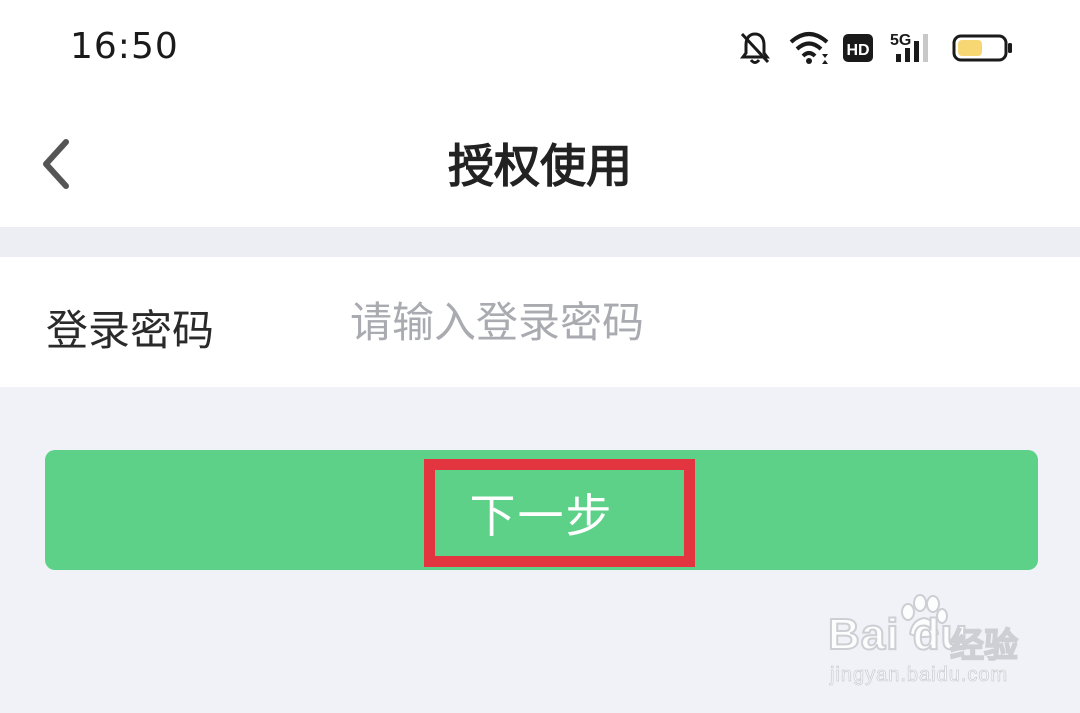  Describe the element at coordinates (919, 675) in the screenshot. I see `watermark-url: jingyan.baidu.com` at that location.